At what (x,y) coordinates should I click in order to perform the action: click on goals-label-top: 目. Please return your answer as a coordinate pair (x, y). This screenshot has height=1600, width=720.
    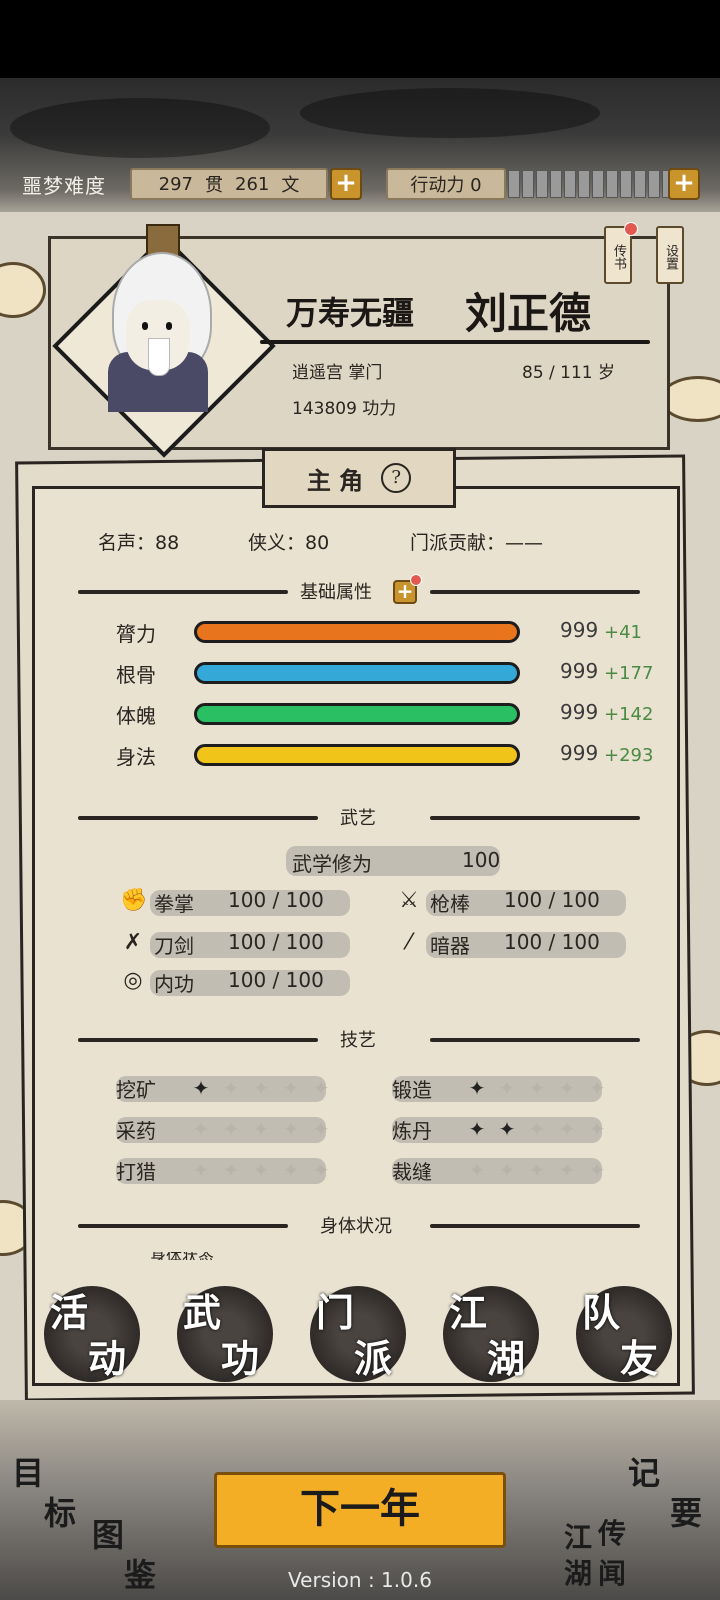
    Looking at the image, I should click on (28, 1473).